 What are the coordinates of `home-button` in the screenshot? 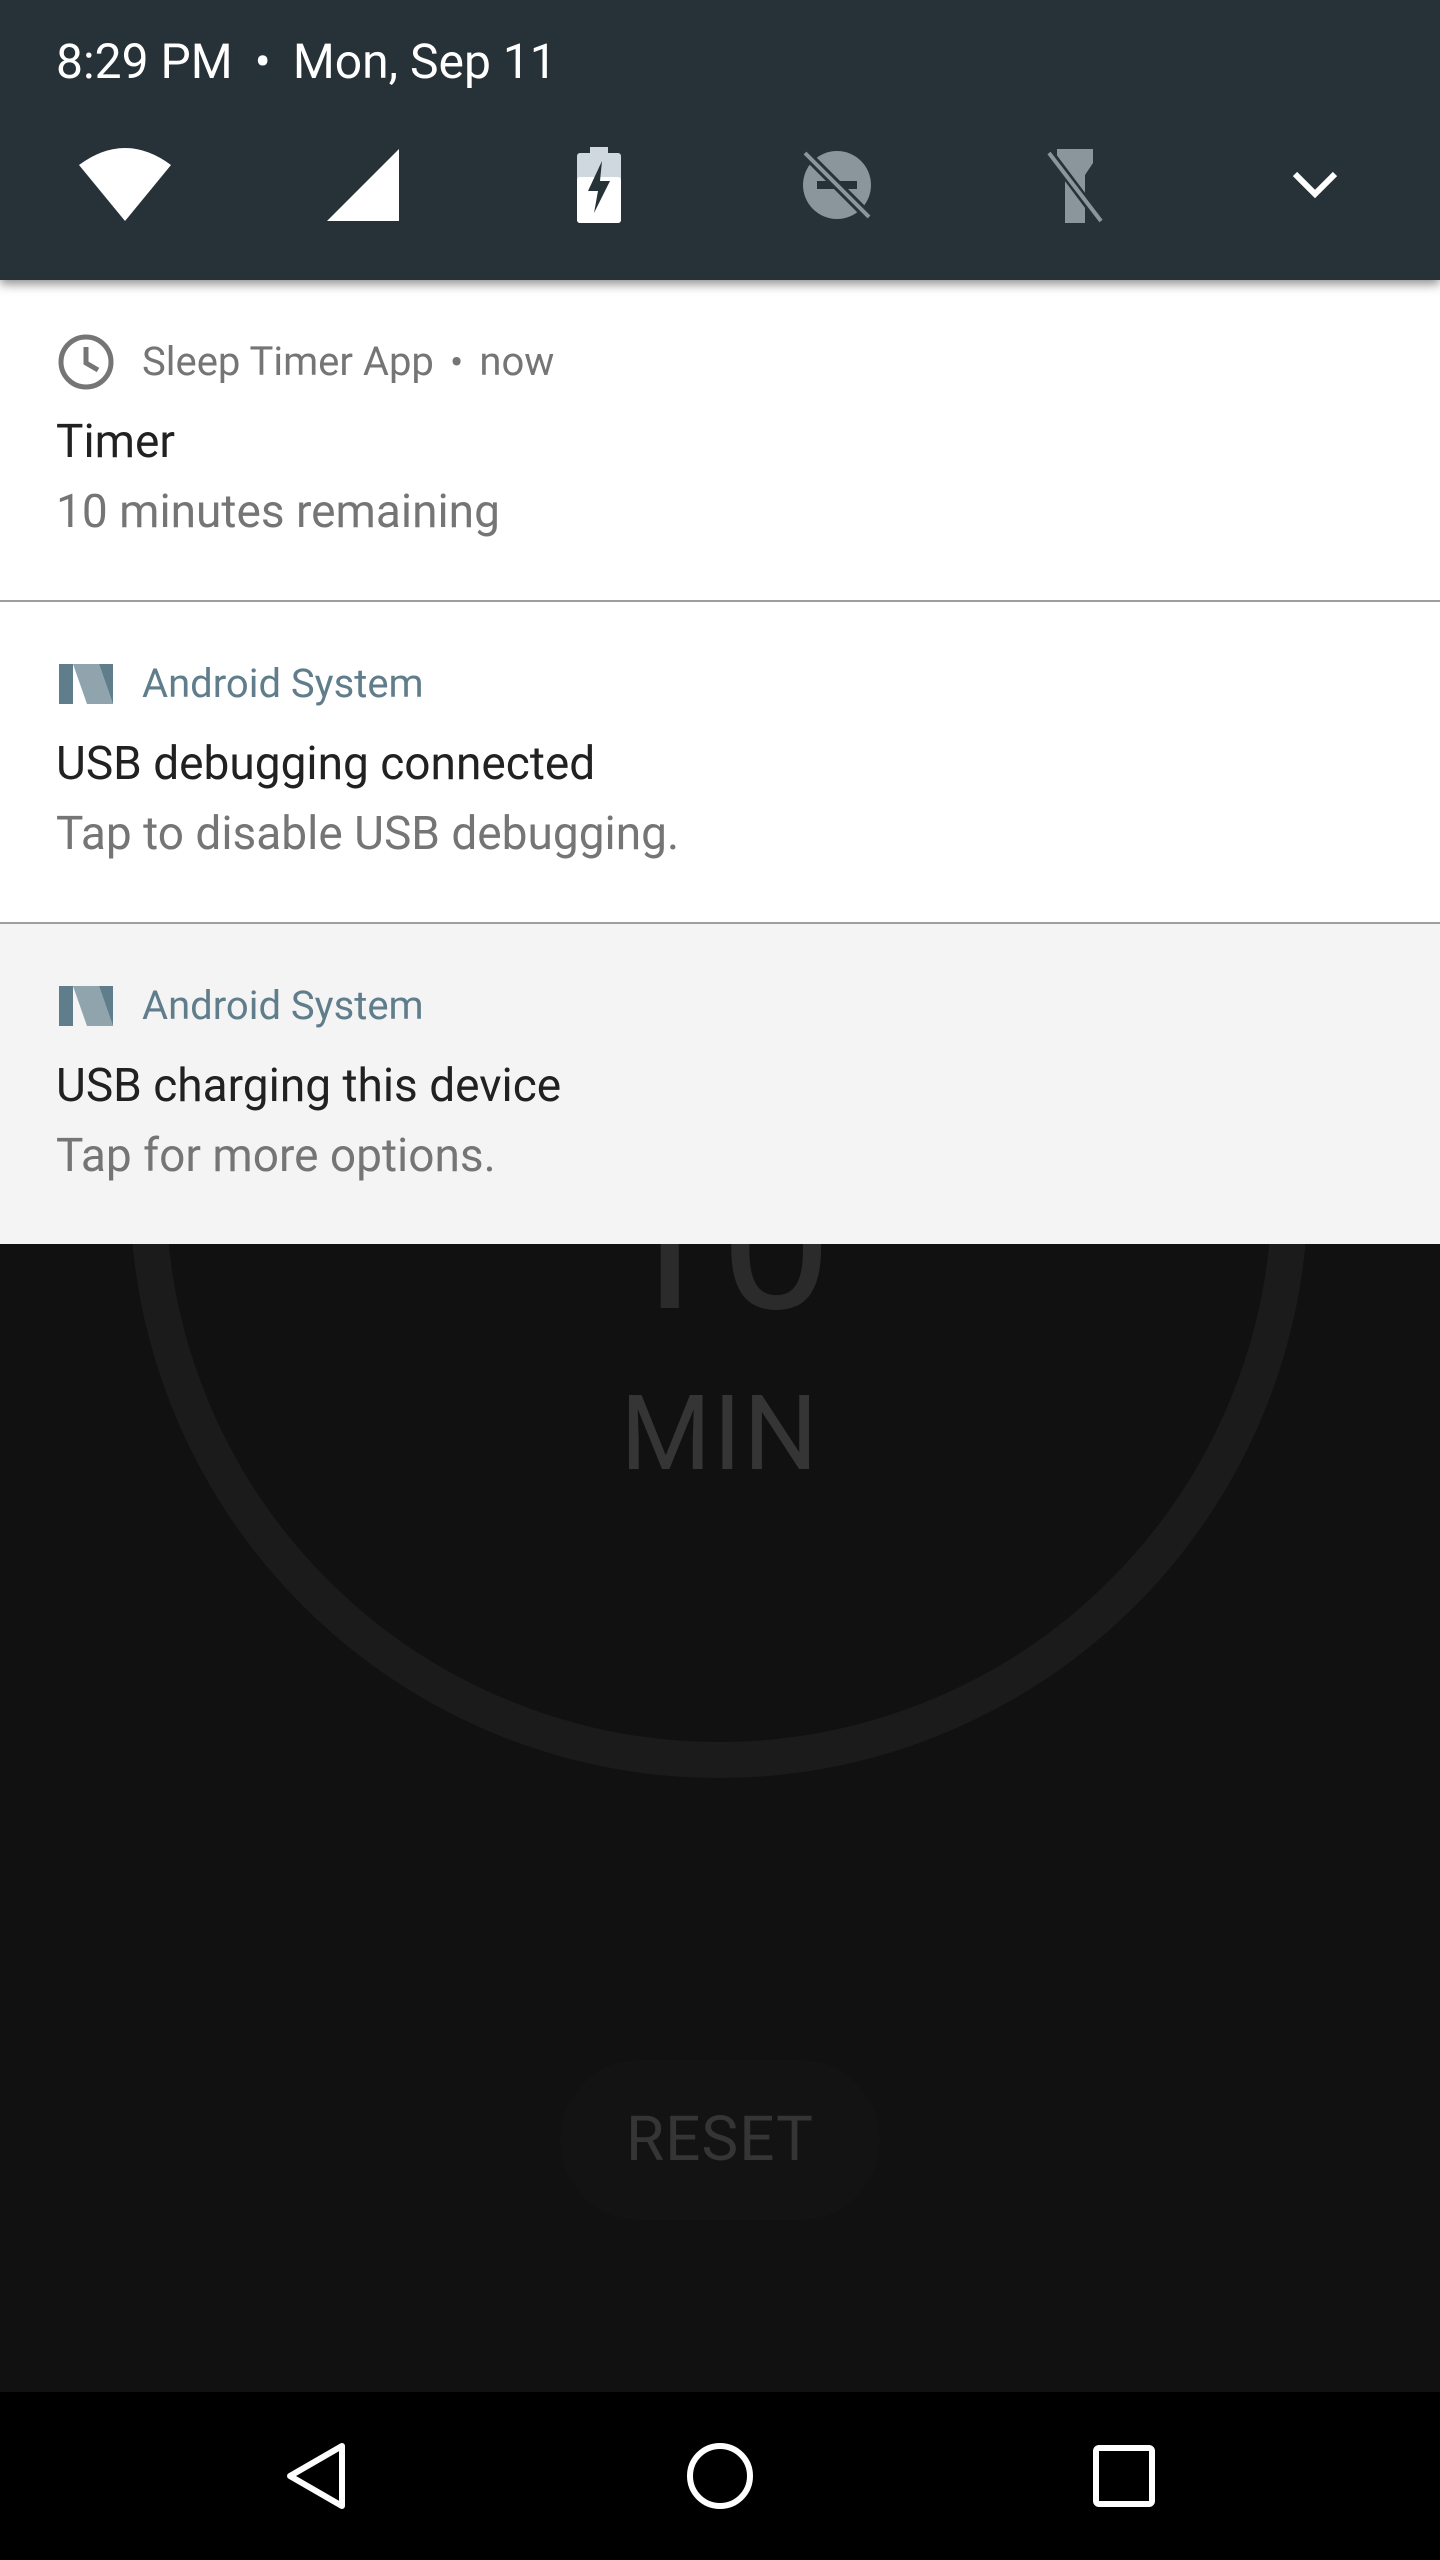 It's located at (720, 2476).